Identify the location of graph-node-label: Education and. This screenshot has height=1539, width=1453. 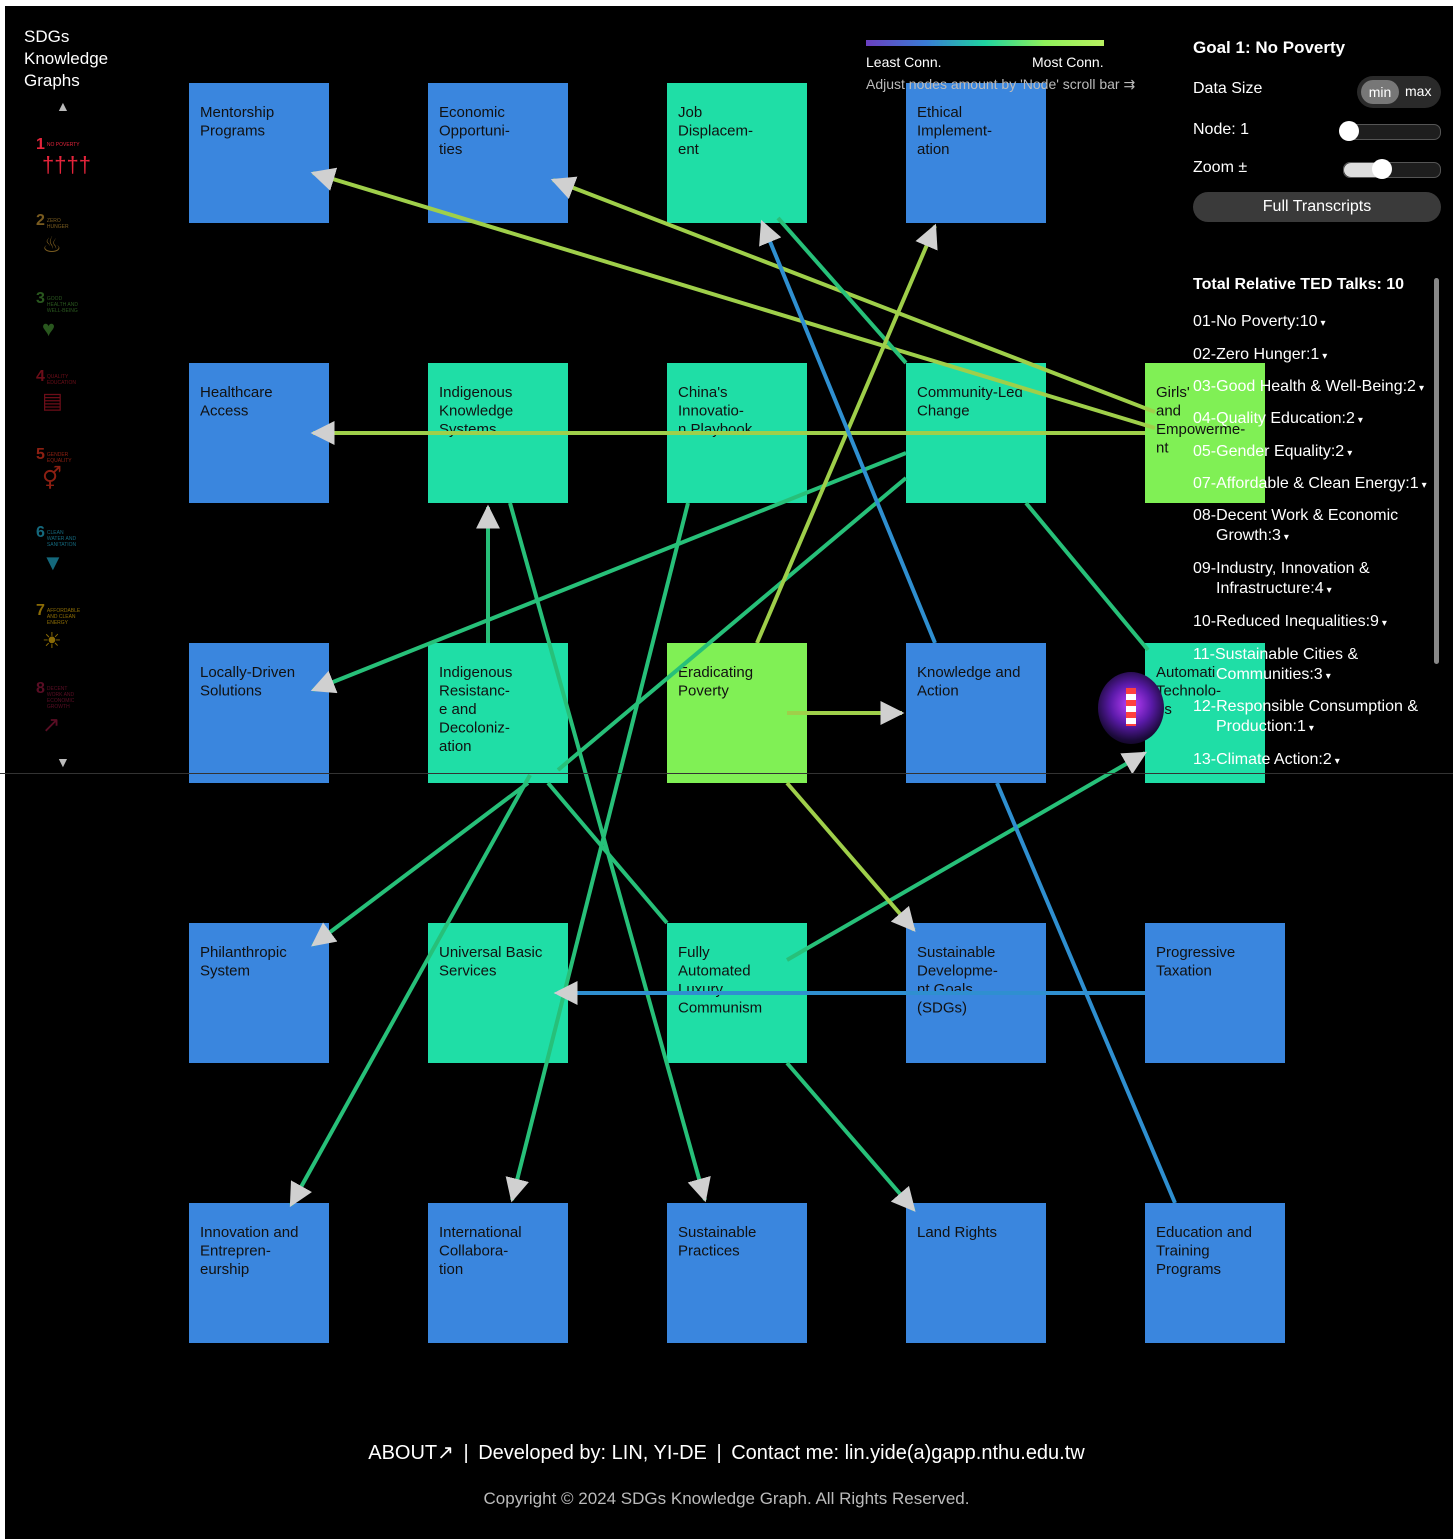
(1204, 1232).